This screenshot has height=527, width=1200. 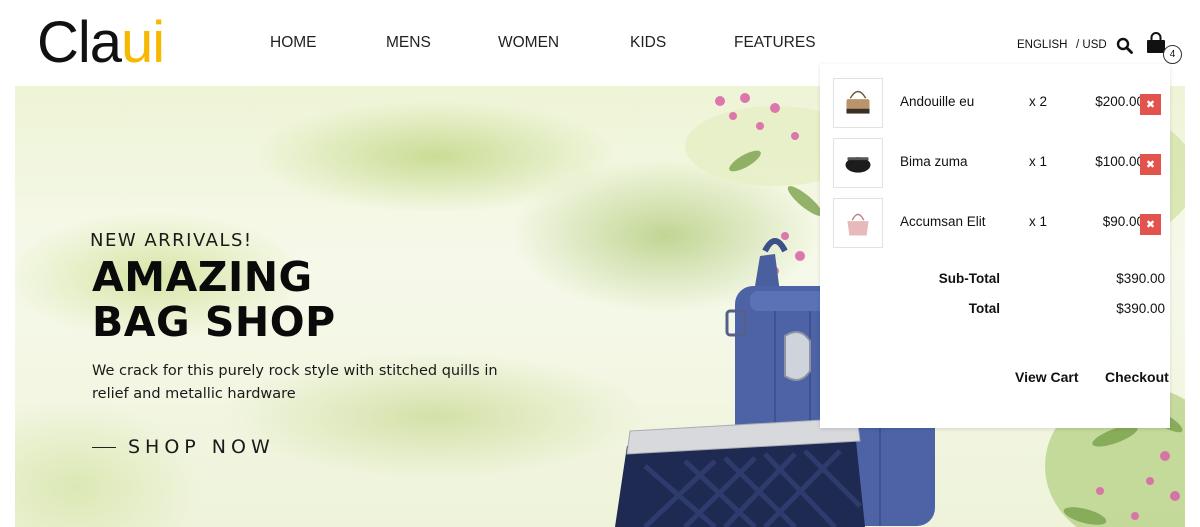 What do you see at coordinates (943, 221) in the screenshot?
I see `cart-item-name: Accumsan Elit` at bounding box center [943, 221].